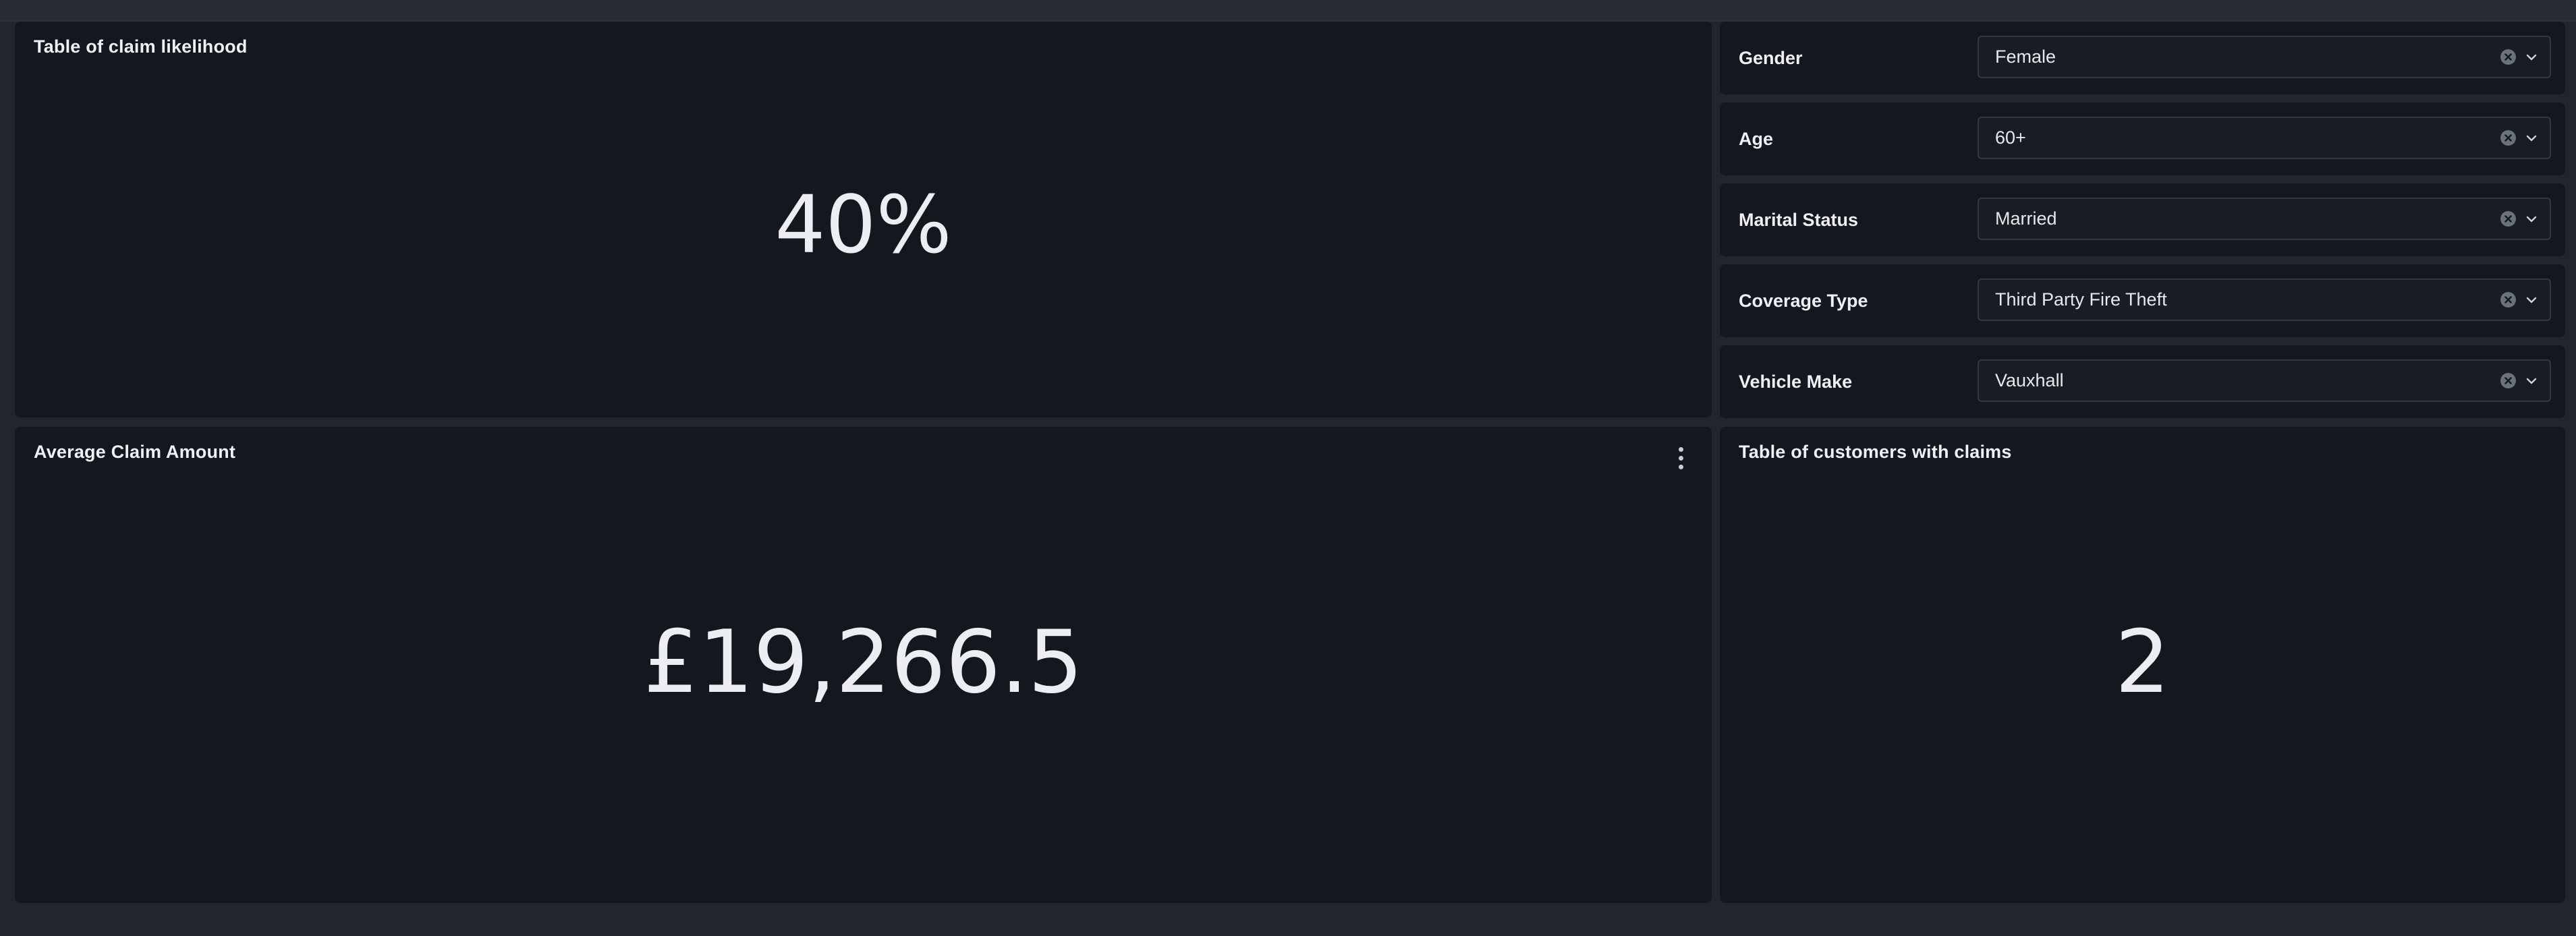 The width and height of the screenshot is (2576, 936). What do you see at coordinates (2081, 299) in the screenshot?
I see `select-value: Third Party Fire Theft` at bounding box center [2081, 299].